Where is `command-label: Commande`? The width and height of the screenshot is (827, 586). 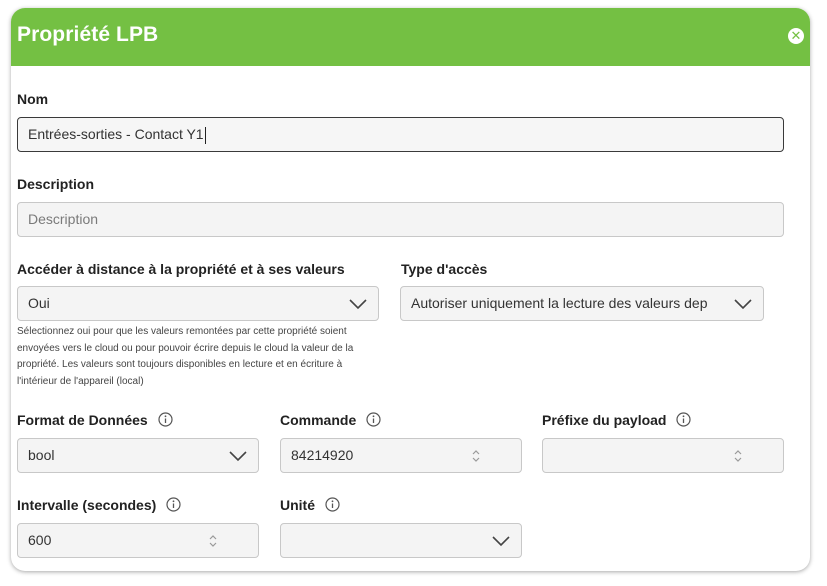 command-label: Commande is located at coordinates (330, 420).